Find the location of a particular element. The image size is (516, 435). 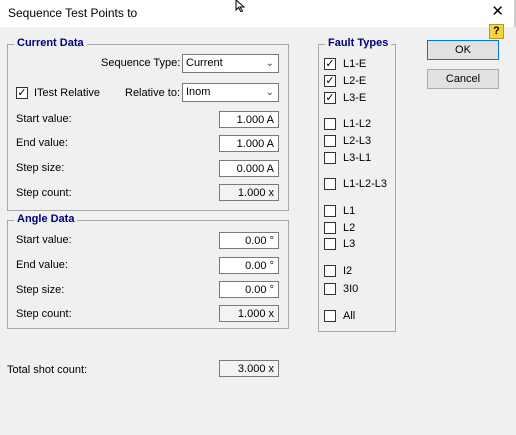

relative-to-label: Relative to: is located at coordinates (153, 93).